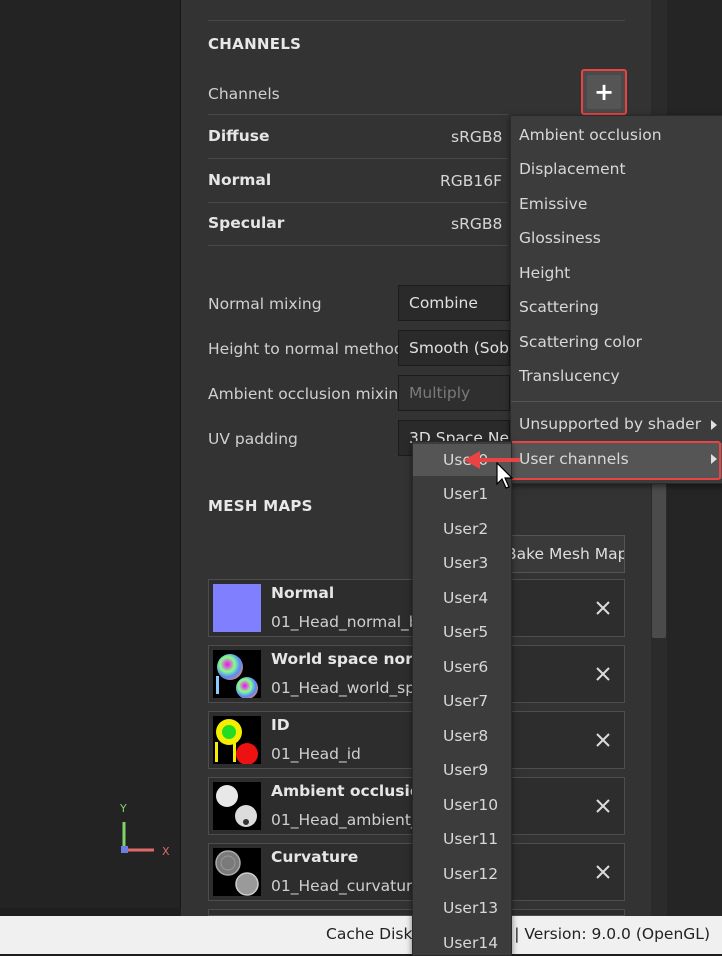 The width and height of the screenshot is (722, 956). I want to click on mesh-map-name: Ambient occlusion, so click(351, 791).